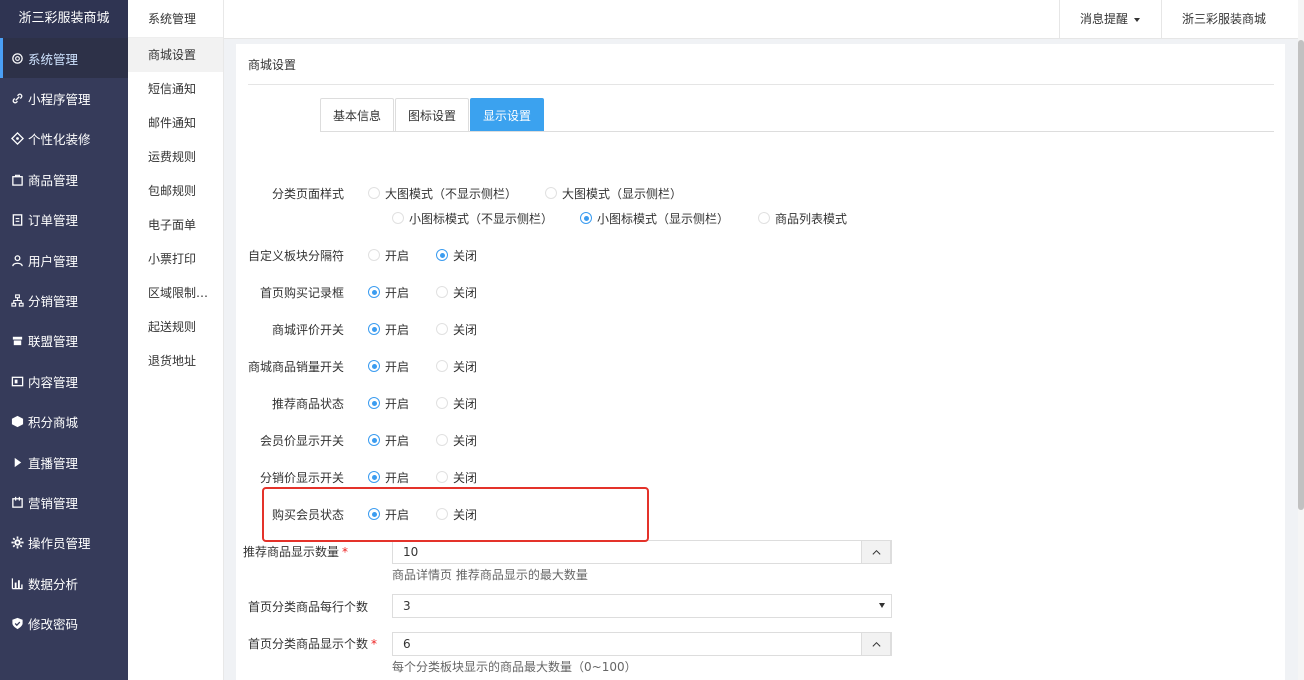  What do you see at coordinates (53, 59) in the screenshot?
I see `sidebar-item-label: 系统管理` at bounding box center [53, 59].